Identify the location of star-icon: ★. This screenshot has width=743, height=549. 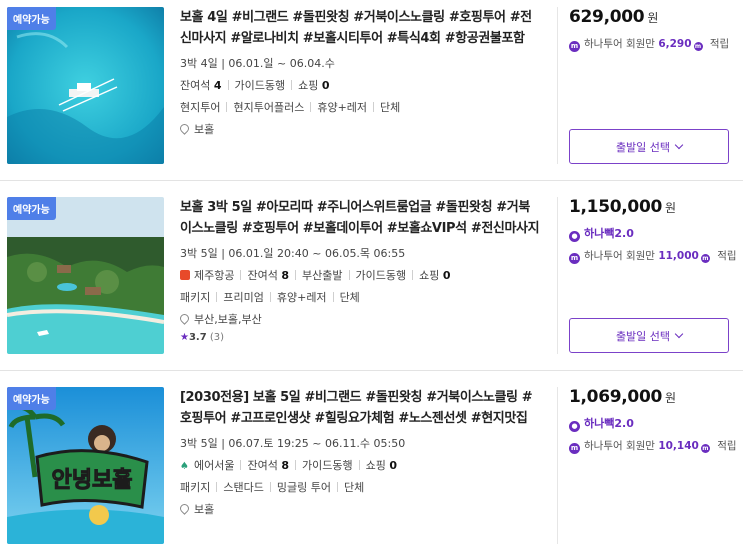
(184, 337).